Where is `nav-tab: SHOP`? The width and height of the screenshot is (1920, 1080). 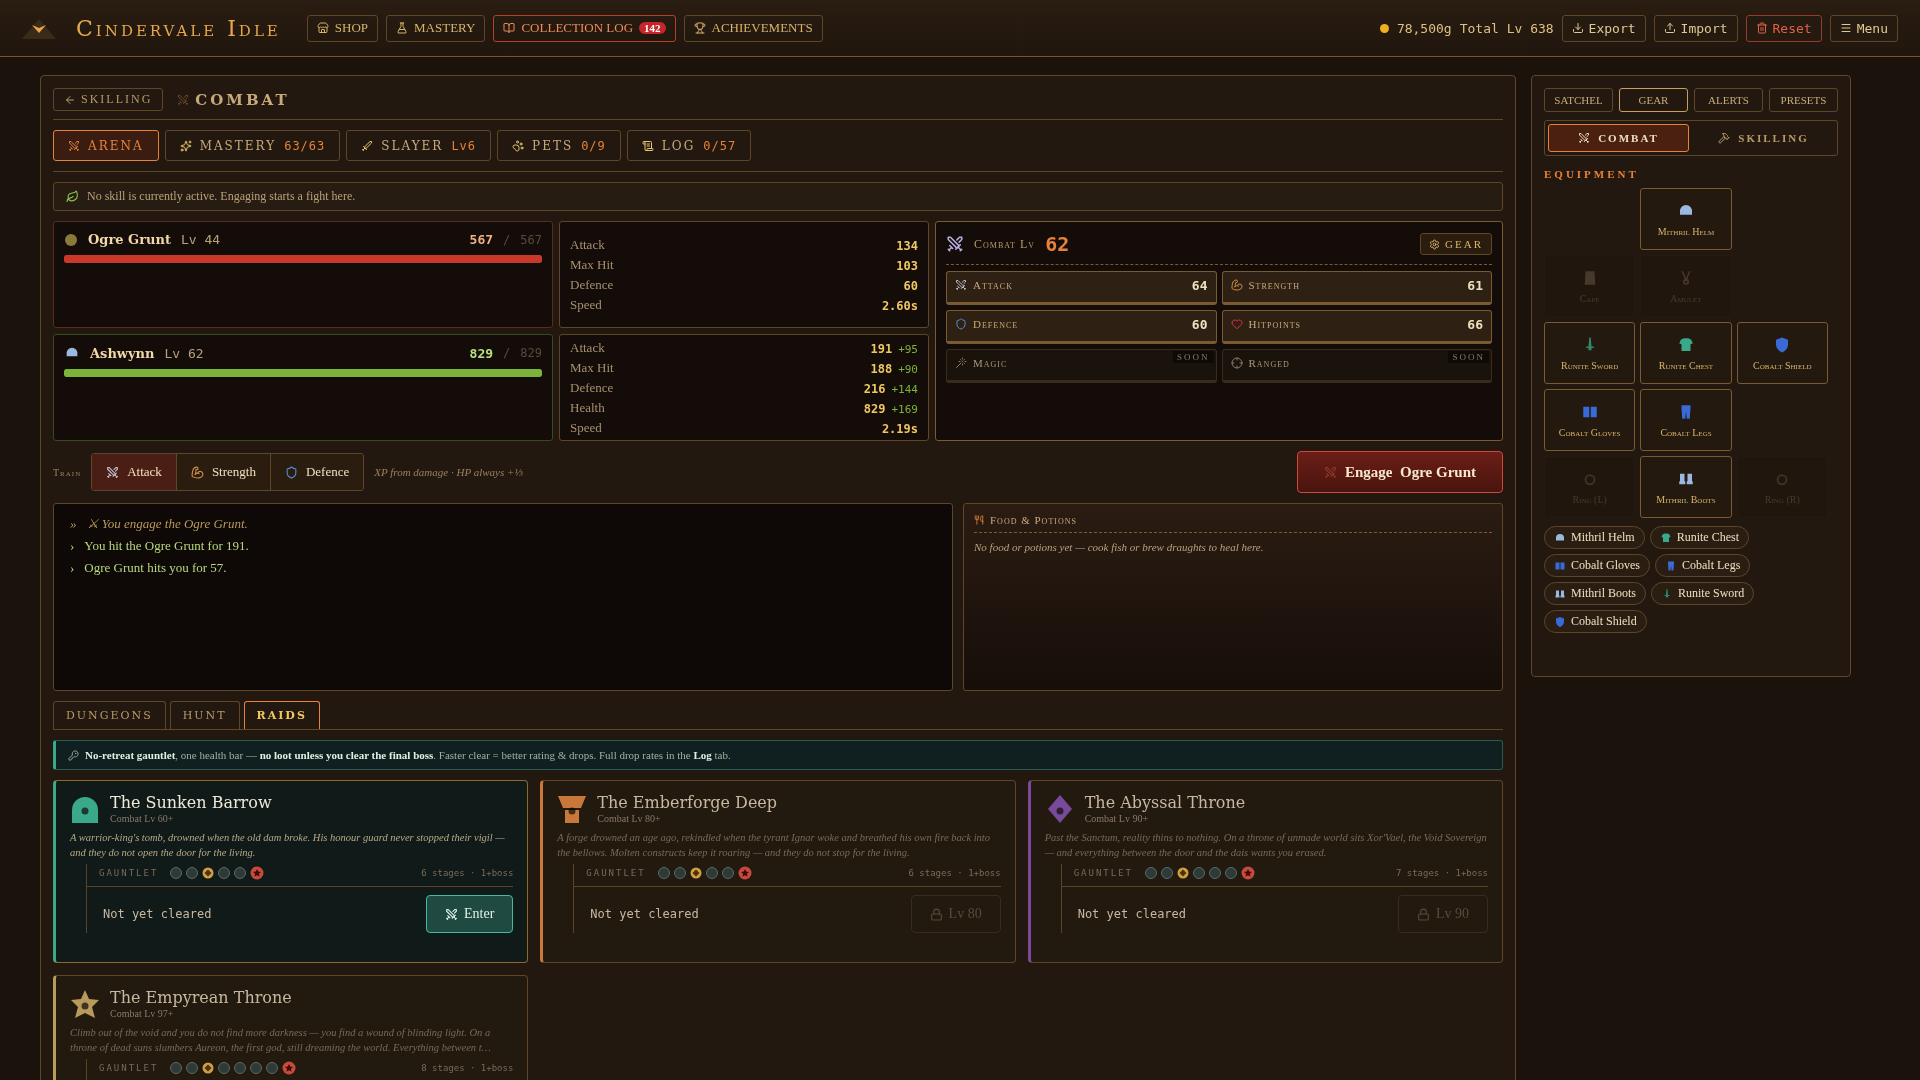
nav-tab: SHOP is located at coordinates (342, 28).